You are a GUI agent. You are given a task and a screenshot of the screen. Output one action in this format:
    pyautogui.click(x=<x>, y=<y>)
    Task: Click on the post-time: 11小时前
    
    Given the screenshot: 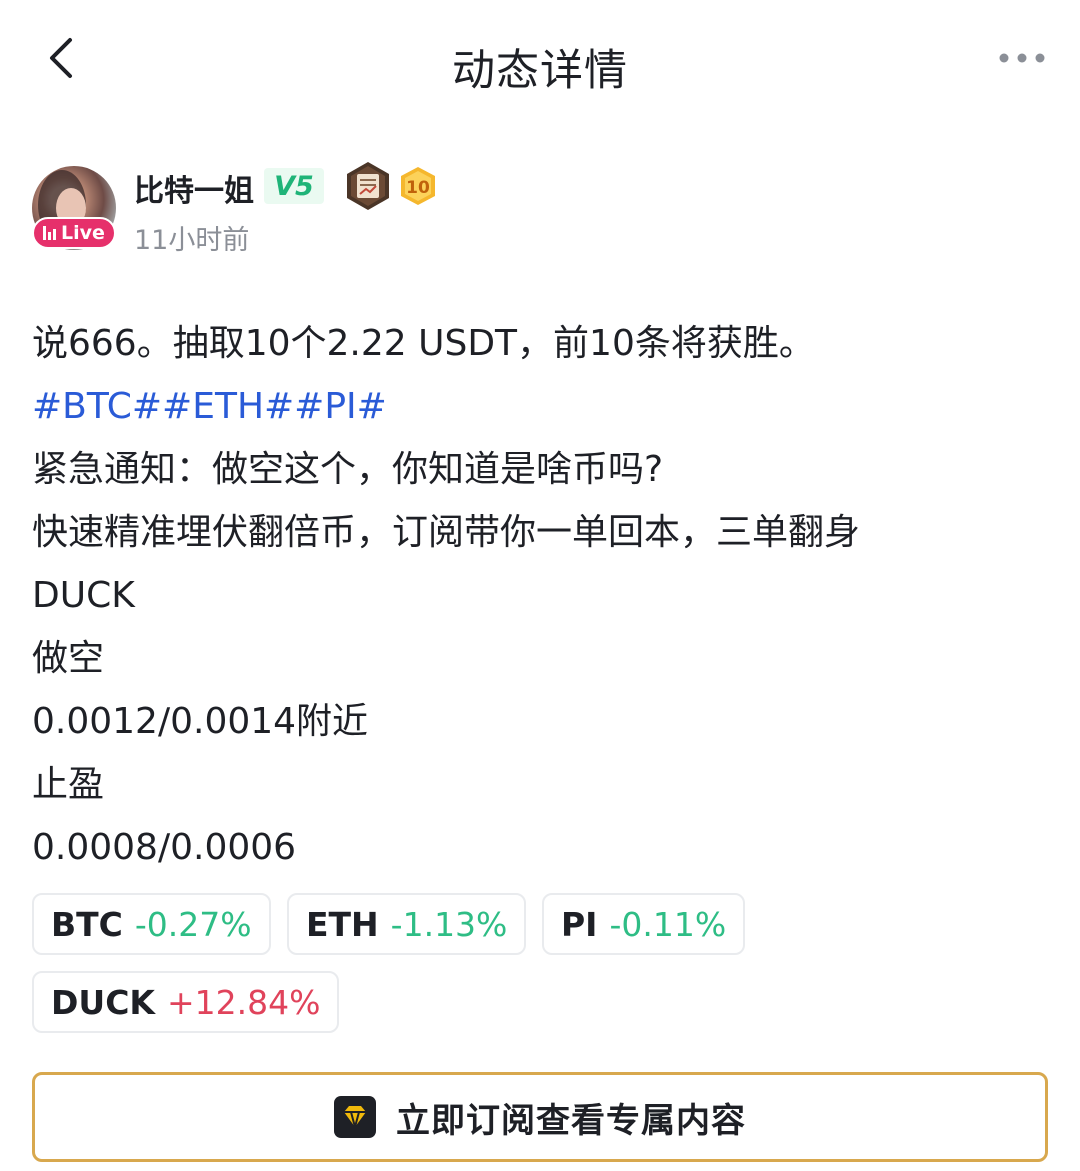 What is the action you would take?
    pyautogui.click(x=192, y=240)
    